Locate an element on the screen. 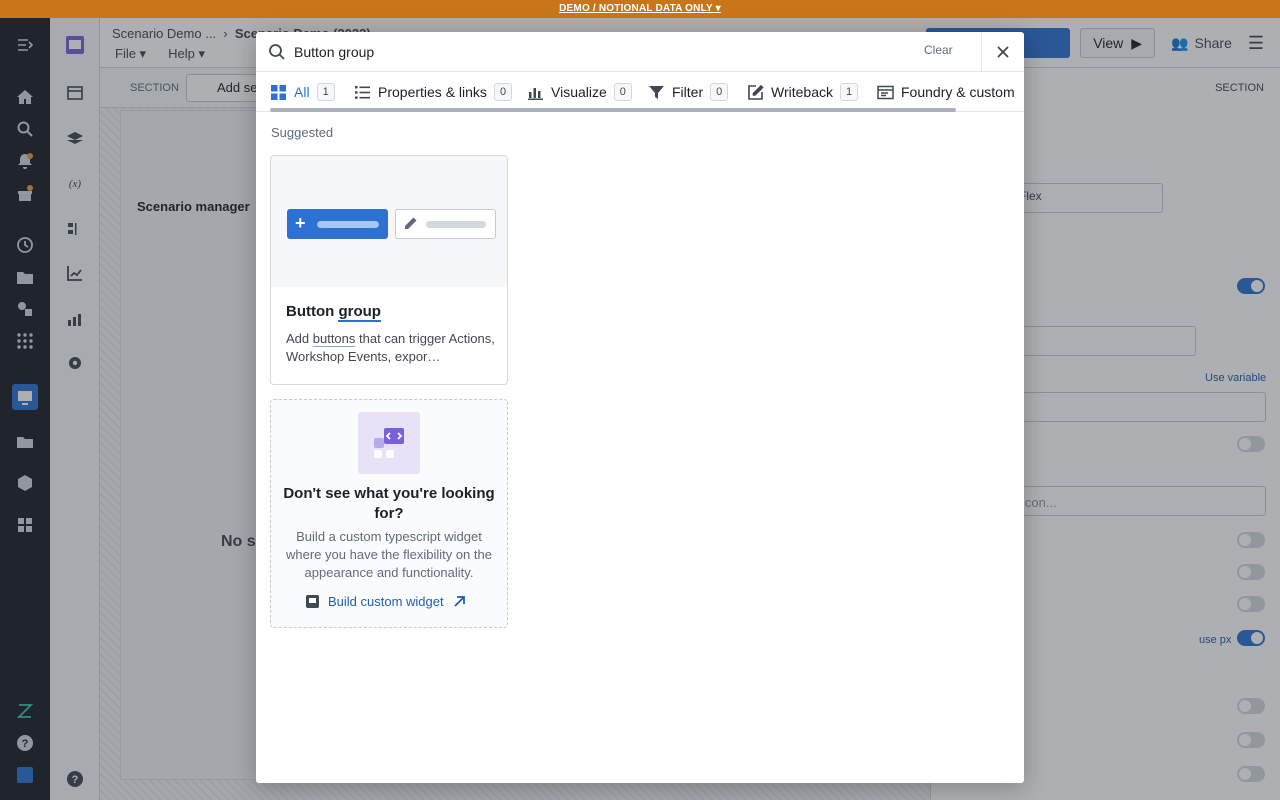 This screenshot has width=1280, height=800. divider is located at coordinates (981, 52).